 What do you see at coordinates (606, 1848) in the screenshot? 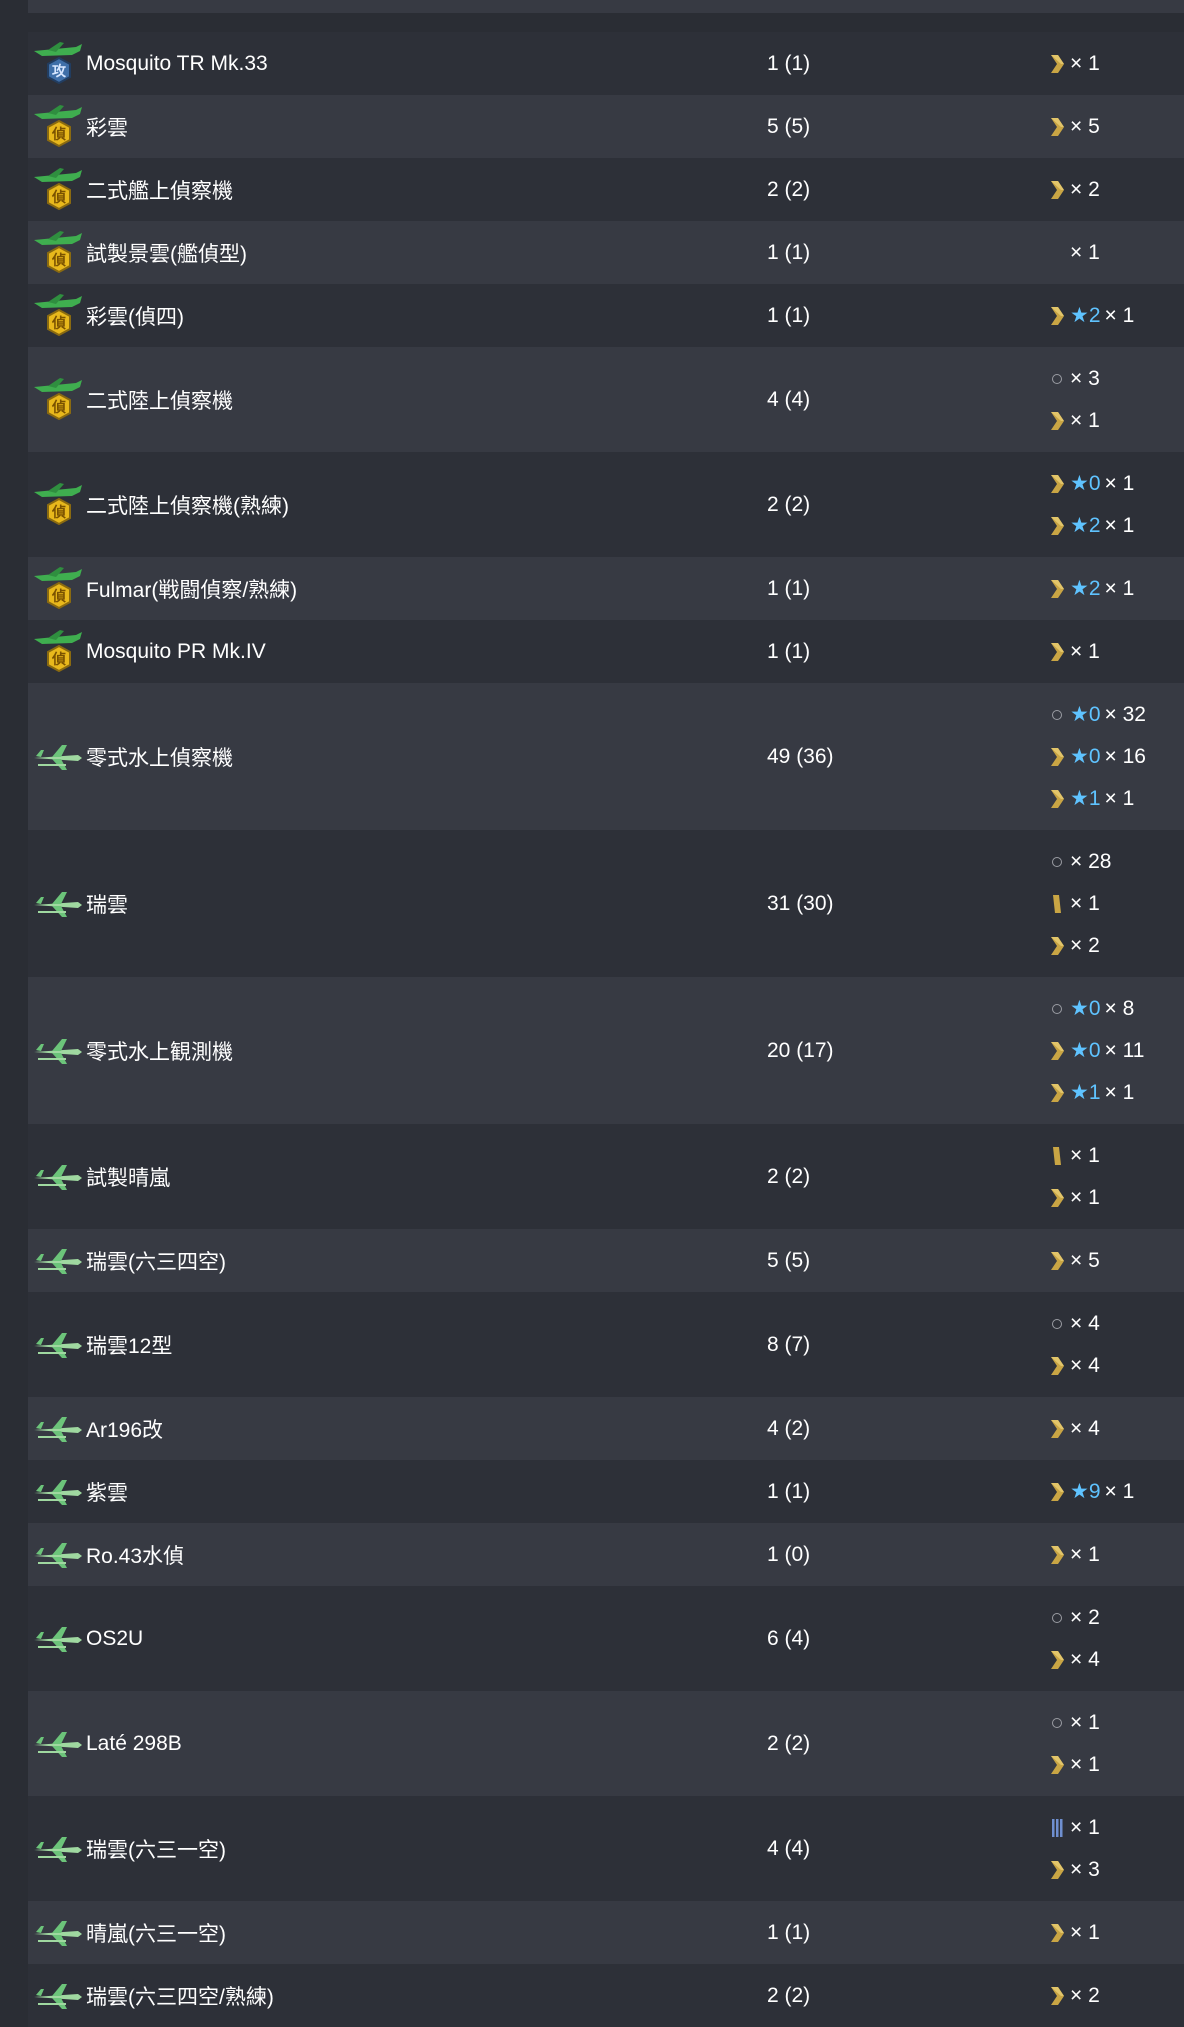
I see `equipment-row: 瑞雲(六三一空) 4 (4) × 1 × 3` at bounding box center [606, 1848].